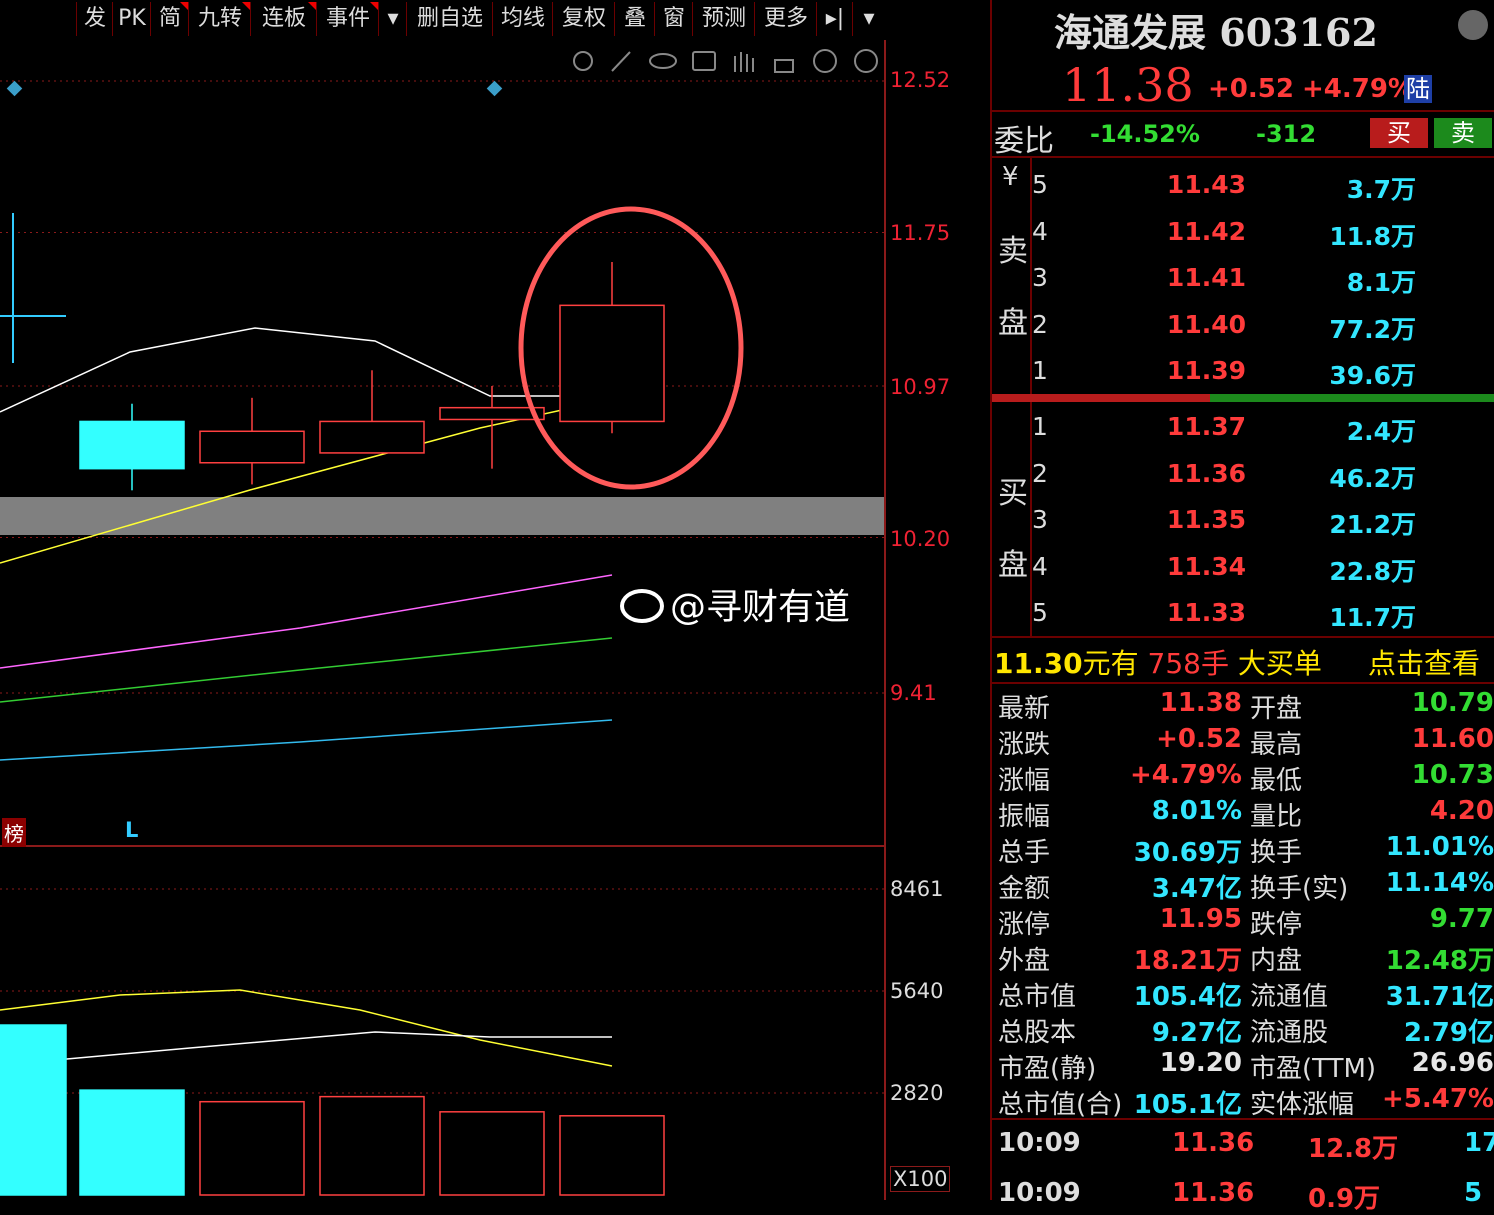  I want to click on bid-row: 5 11.33 11.7万, so click(1243, 613).